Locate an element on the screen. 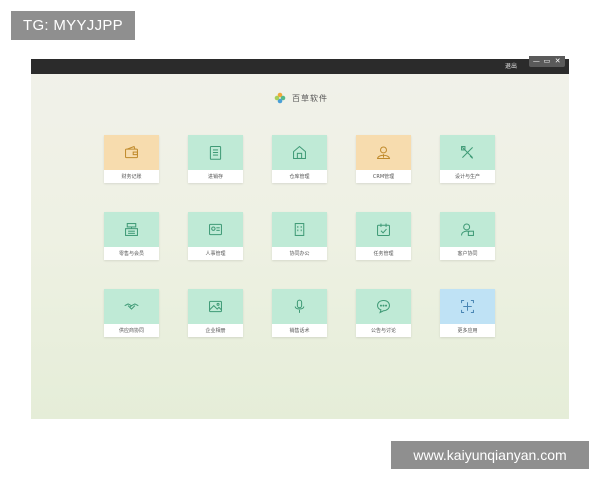 This screenshot has width=600, height=480. tile-label: 更多应用 is located at coordinates (467, 331).